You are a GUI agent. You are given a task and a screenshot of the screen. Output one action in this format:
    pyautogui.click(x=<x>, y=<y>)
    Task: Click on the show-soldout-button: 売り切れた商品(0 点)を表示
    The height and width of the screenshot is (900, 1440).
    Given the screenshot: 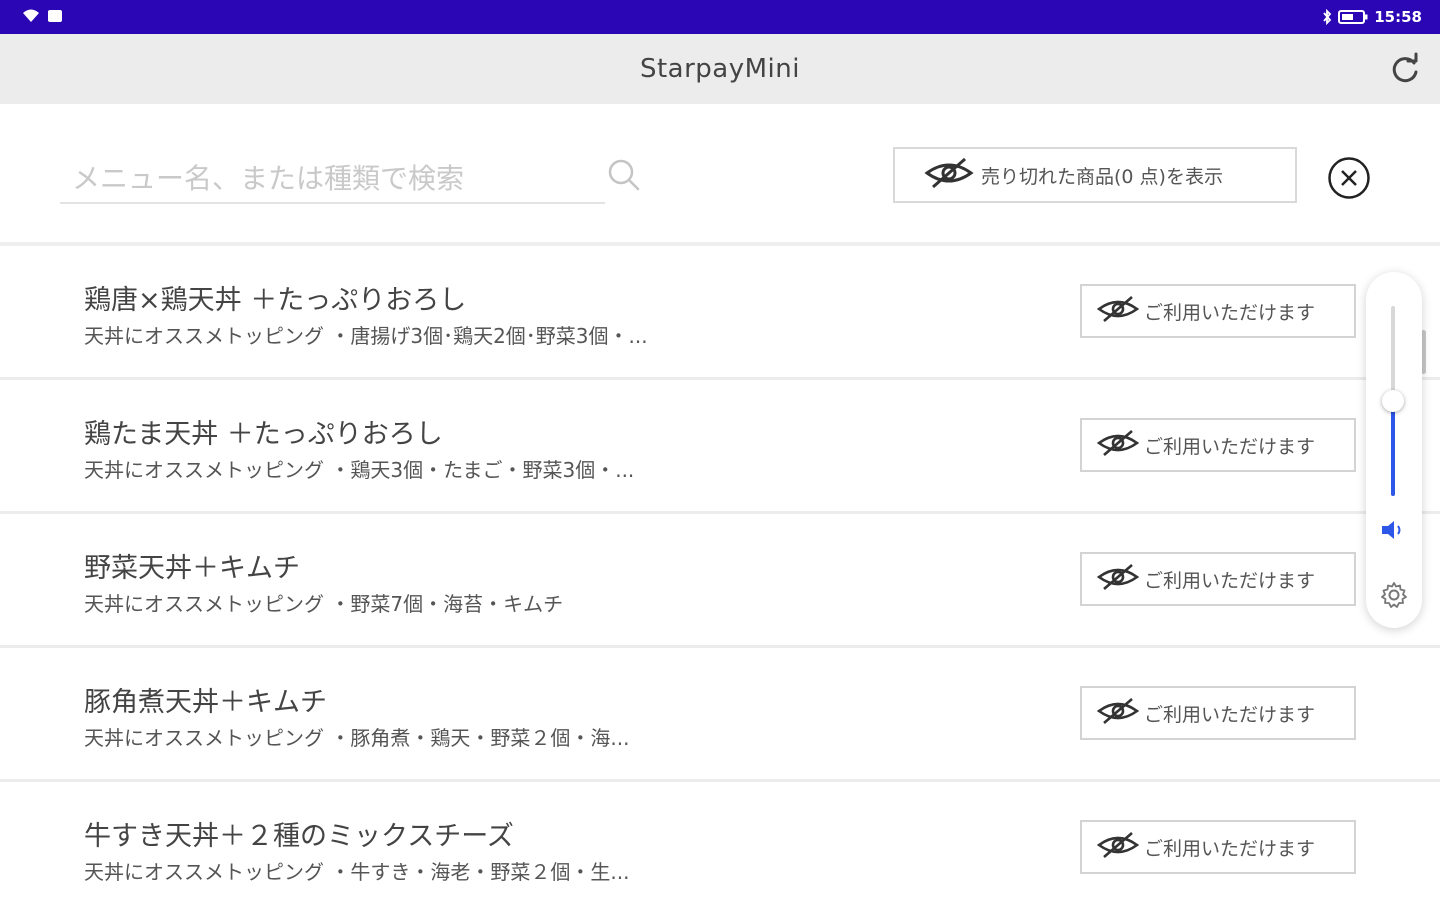 What is the action you would take?
    pyautogui.click(x=1095, y=175)
    